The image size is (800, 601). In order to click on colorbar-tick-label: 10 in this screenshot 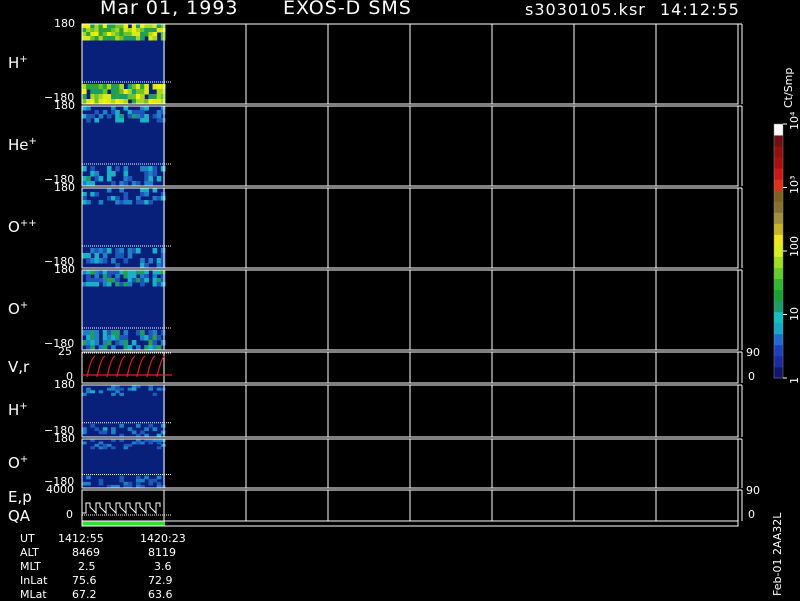, I will do `click(794, 313)`.